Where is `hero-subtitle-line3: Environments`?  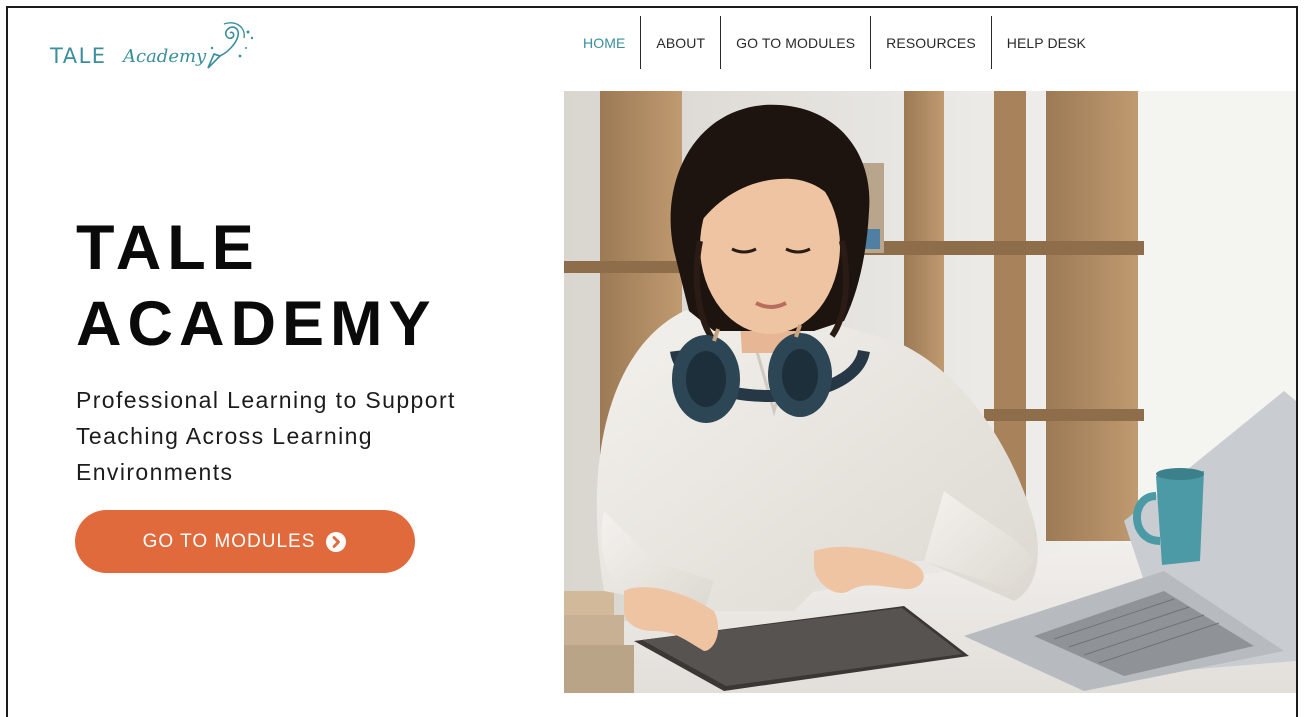 hero-subtitle-line3: Environments is located at coordinates (155, 472).